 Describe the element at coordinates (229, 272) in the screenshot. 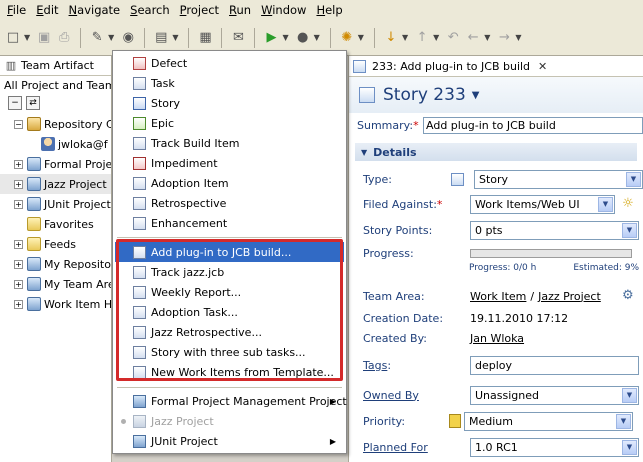

I see `menu-item-template-track-jazz: Track jazz.jcb` at that location.